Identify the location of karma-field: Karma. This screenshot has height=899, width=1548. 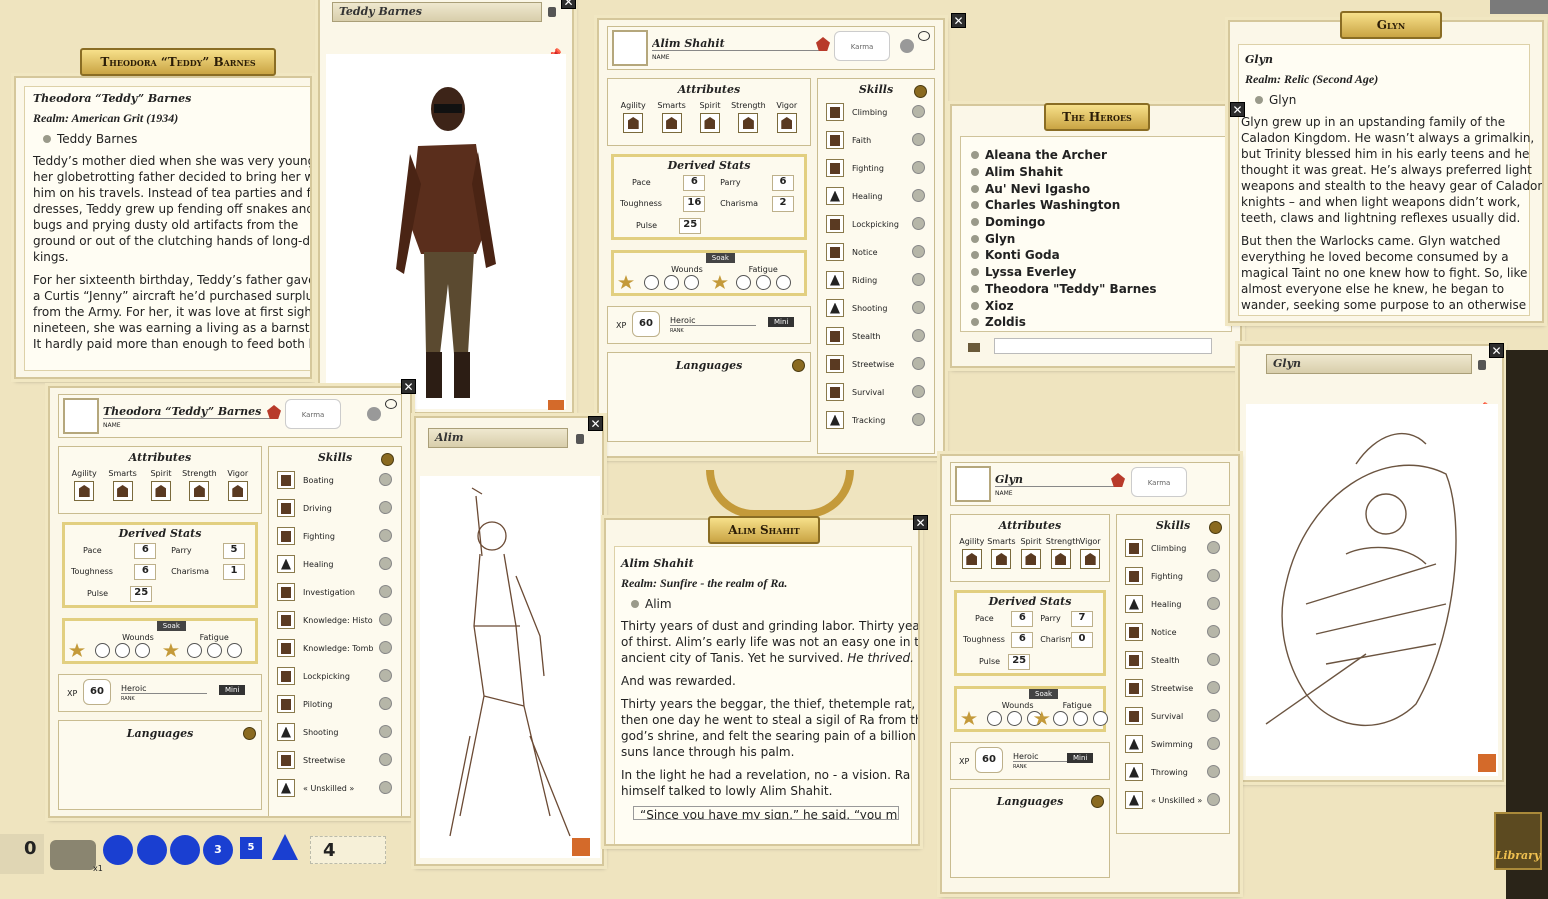
(1159, 482).